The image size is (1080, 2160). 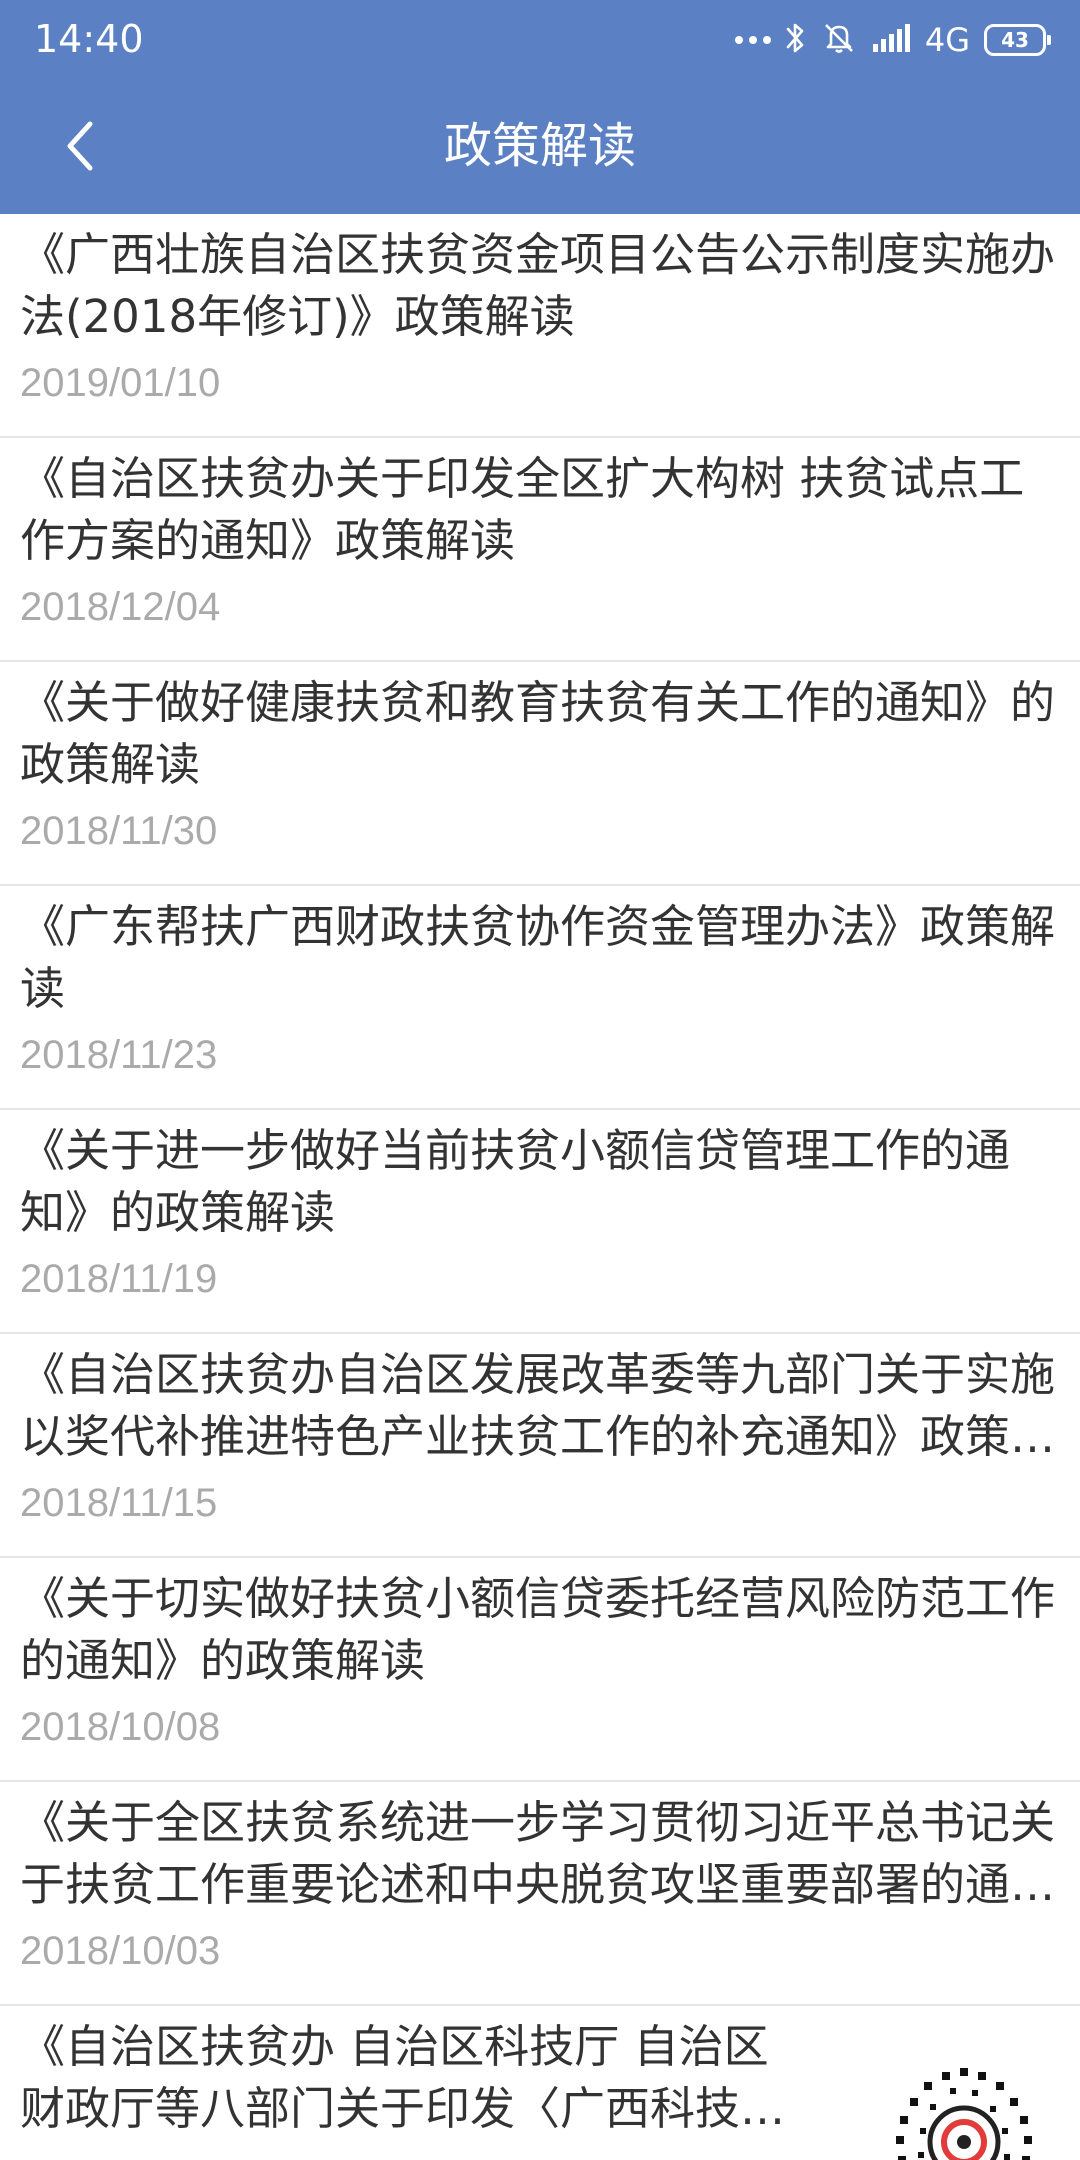 I want to click on item-date: 2018/10/03, so click(x=120, y=1951).